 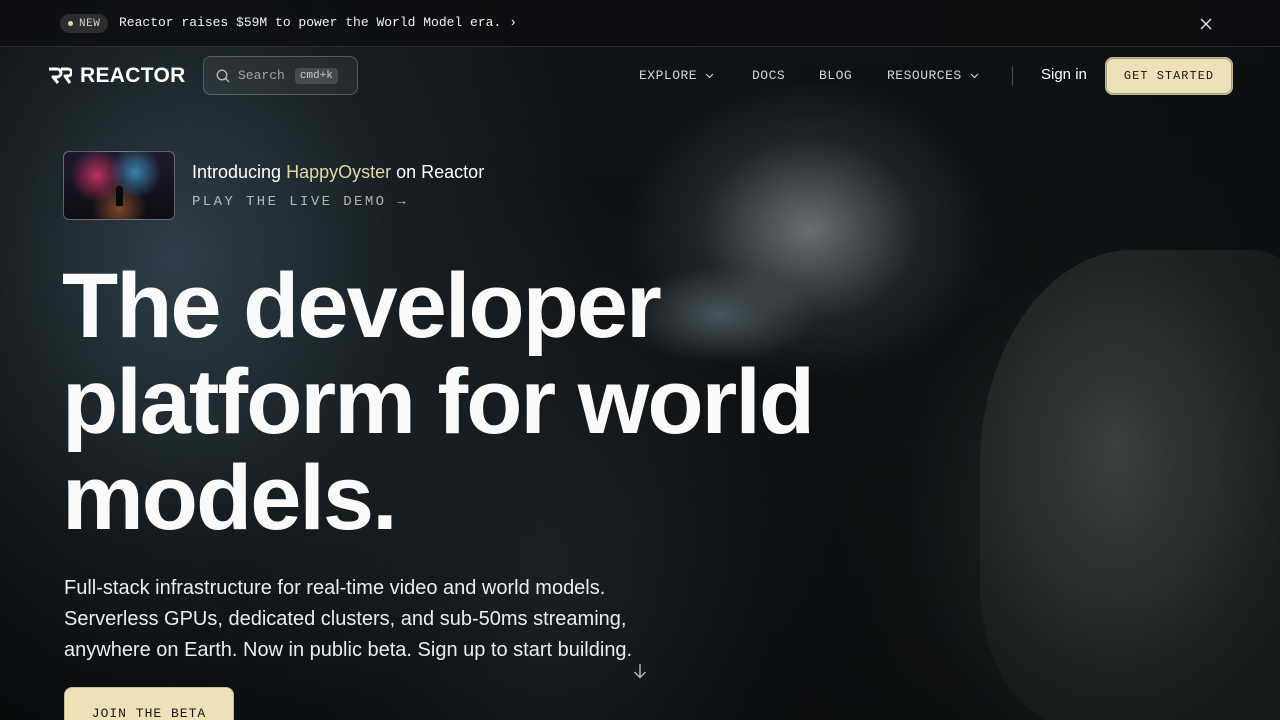 I want to click on search-box: Search cmd+k, so click(x=280, y=75).